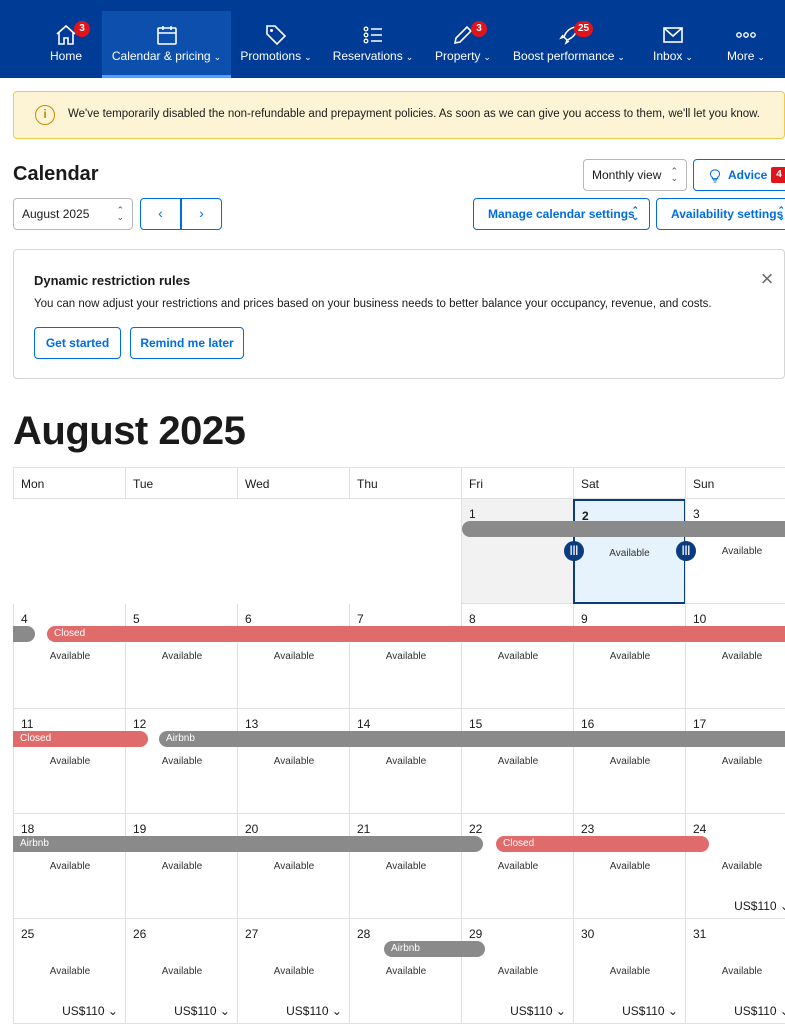 The height and width of the screenshot is (1024, 785). I want to click on day-number: 19, so click(140, 829).